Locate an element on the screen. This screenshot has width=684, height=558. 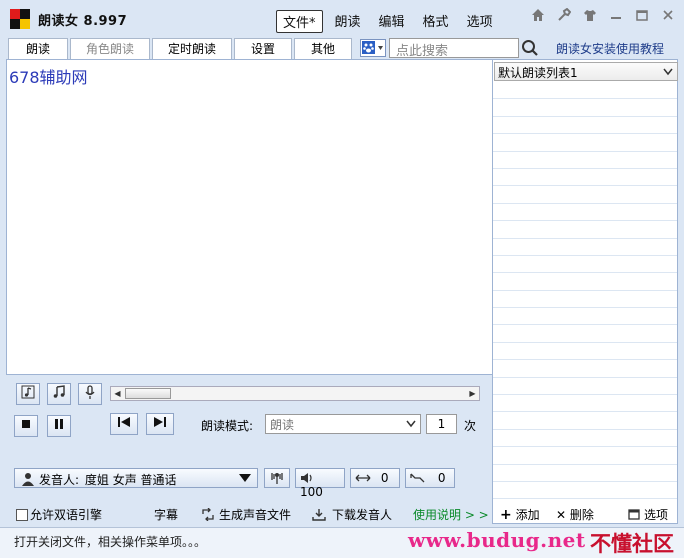
paw-icon is located at coordinates (372, 47).